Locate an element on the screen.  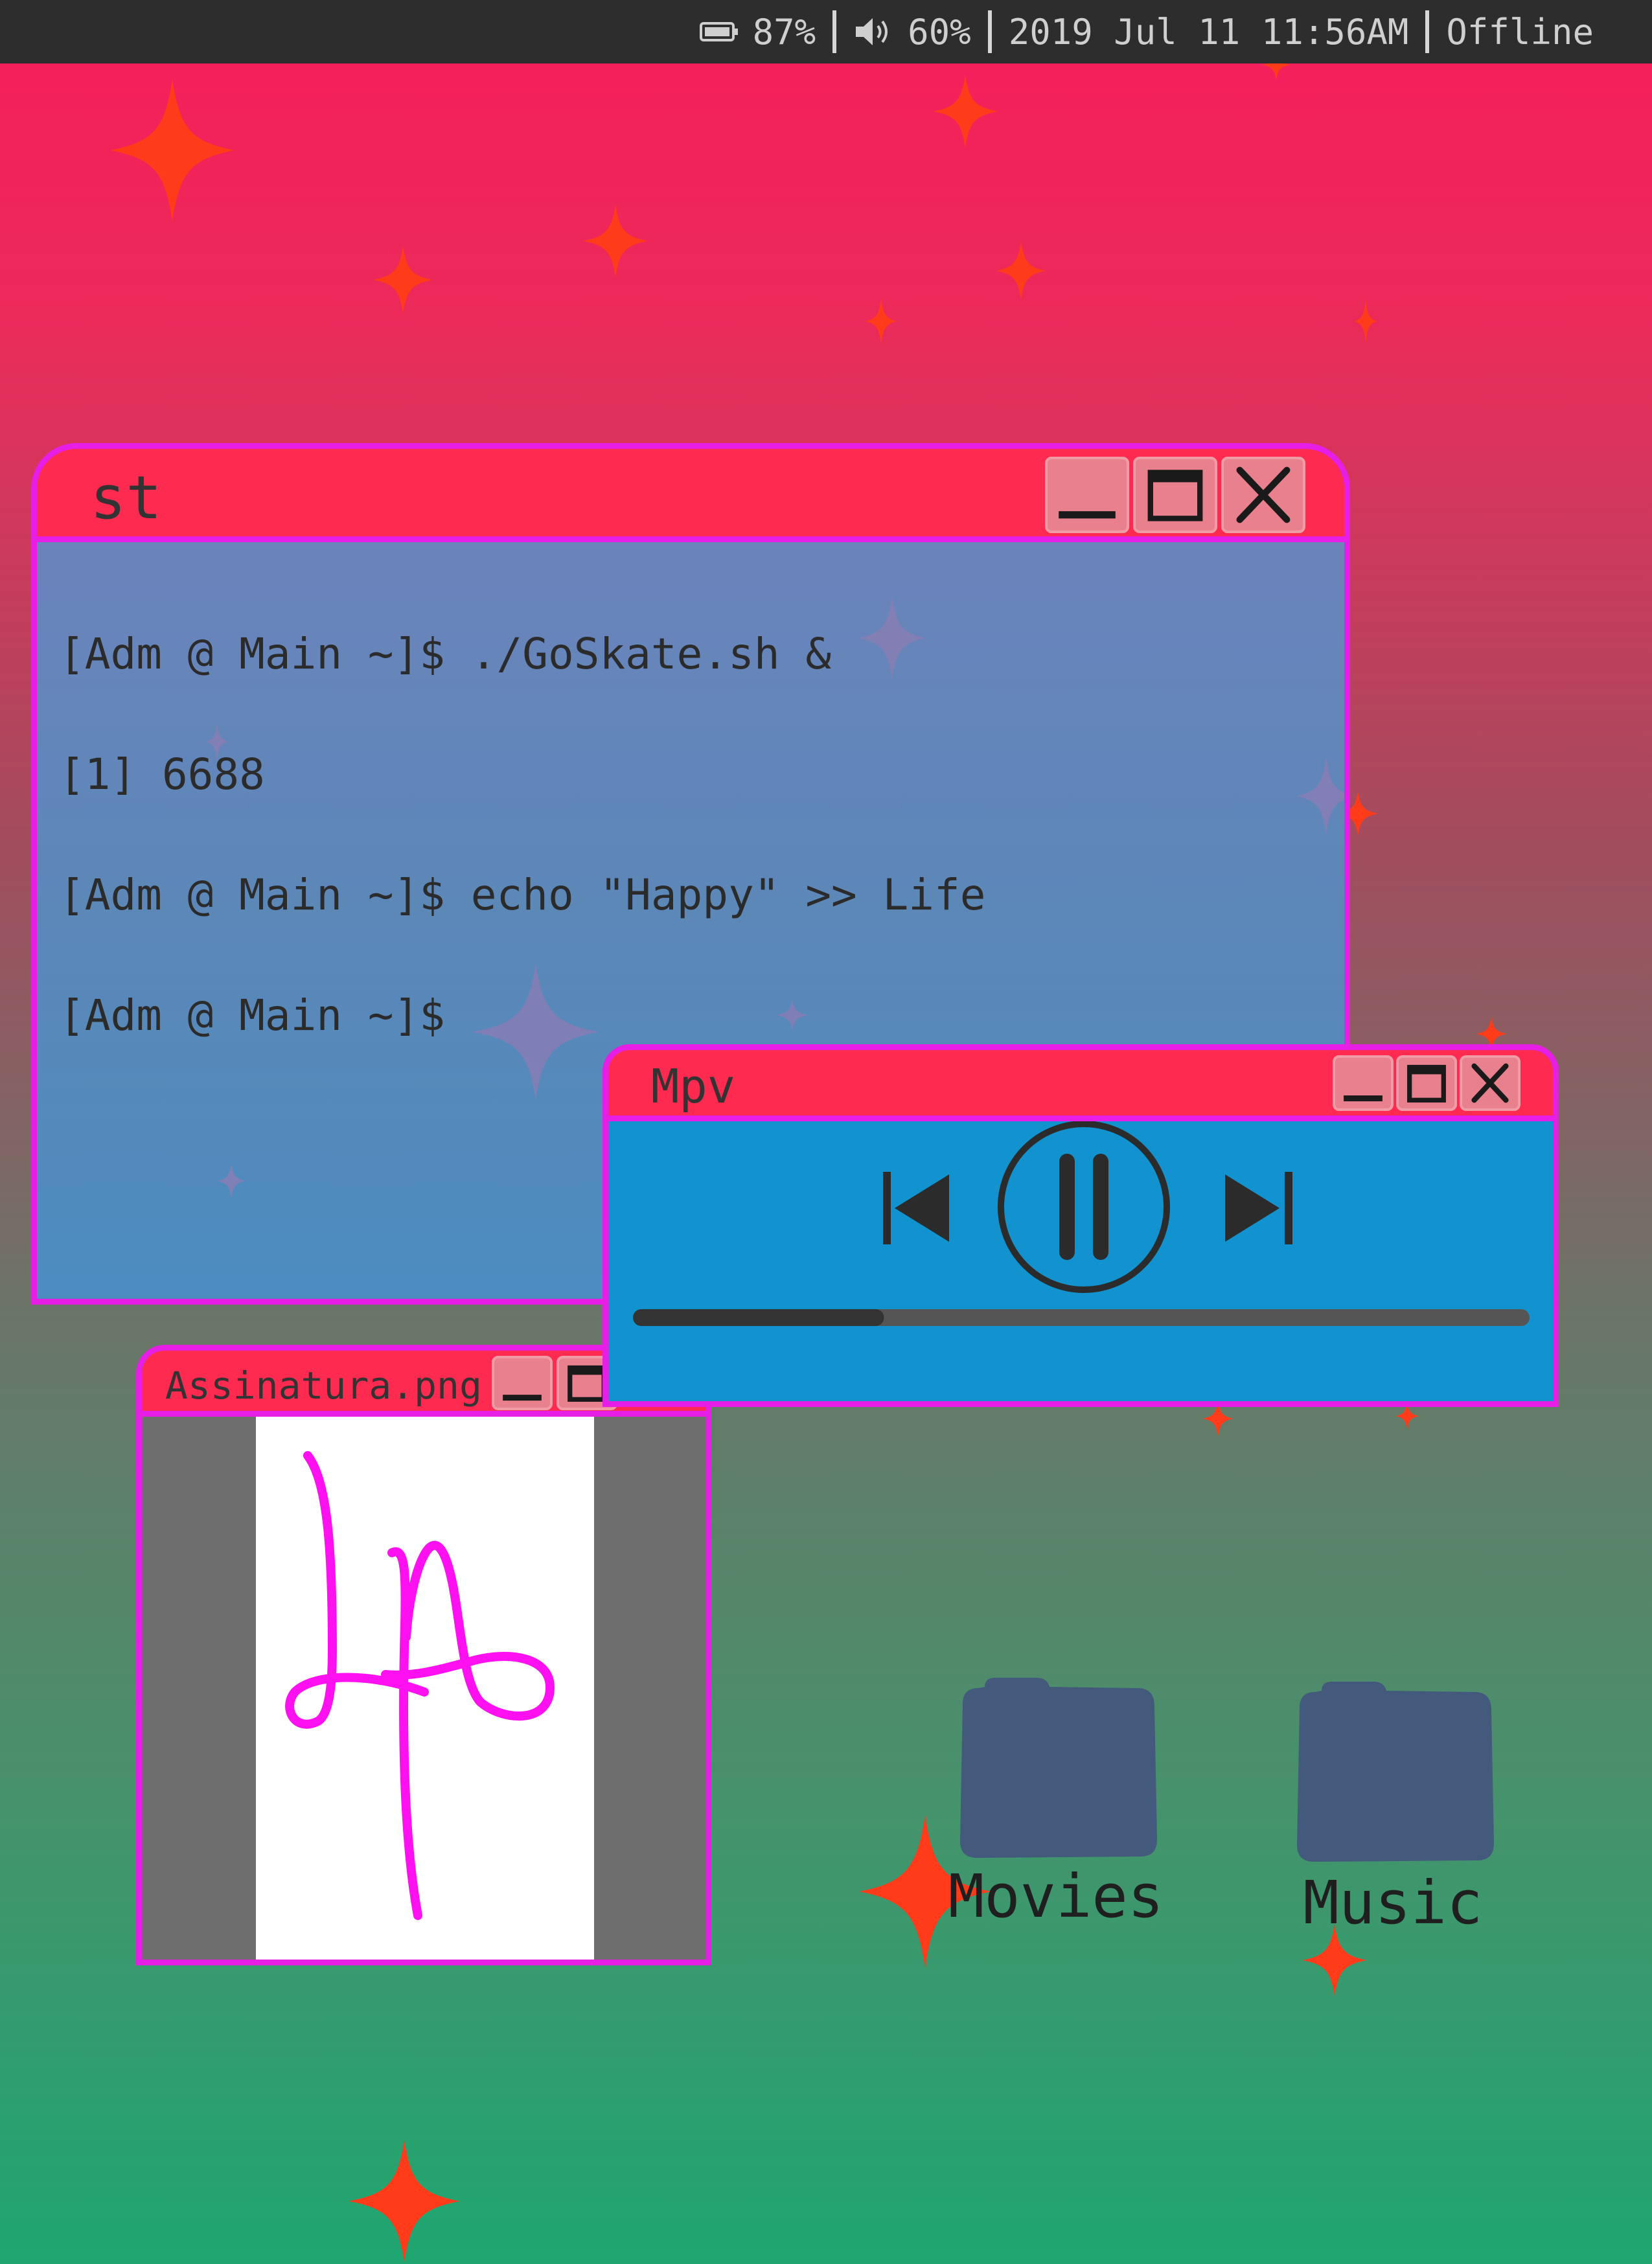
battery-icon is located at coordinates (718, 32).